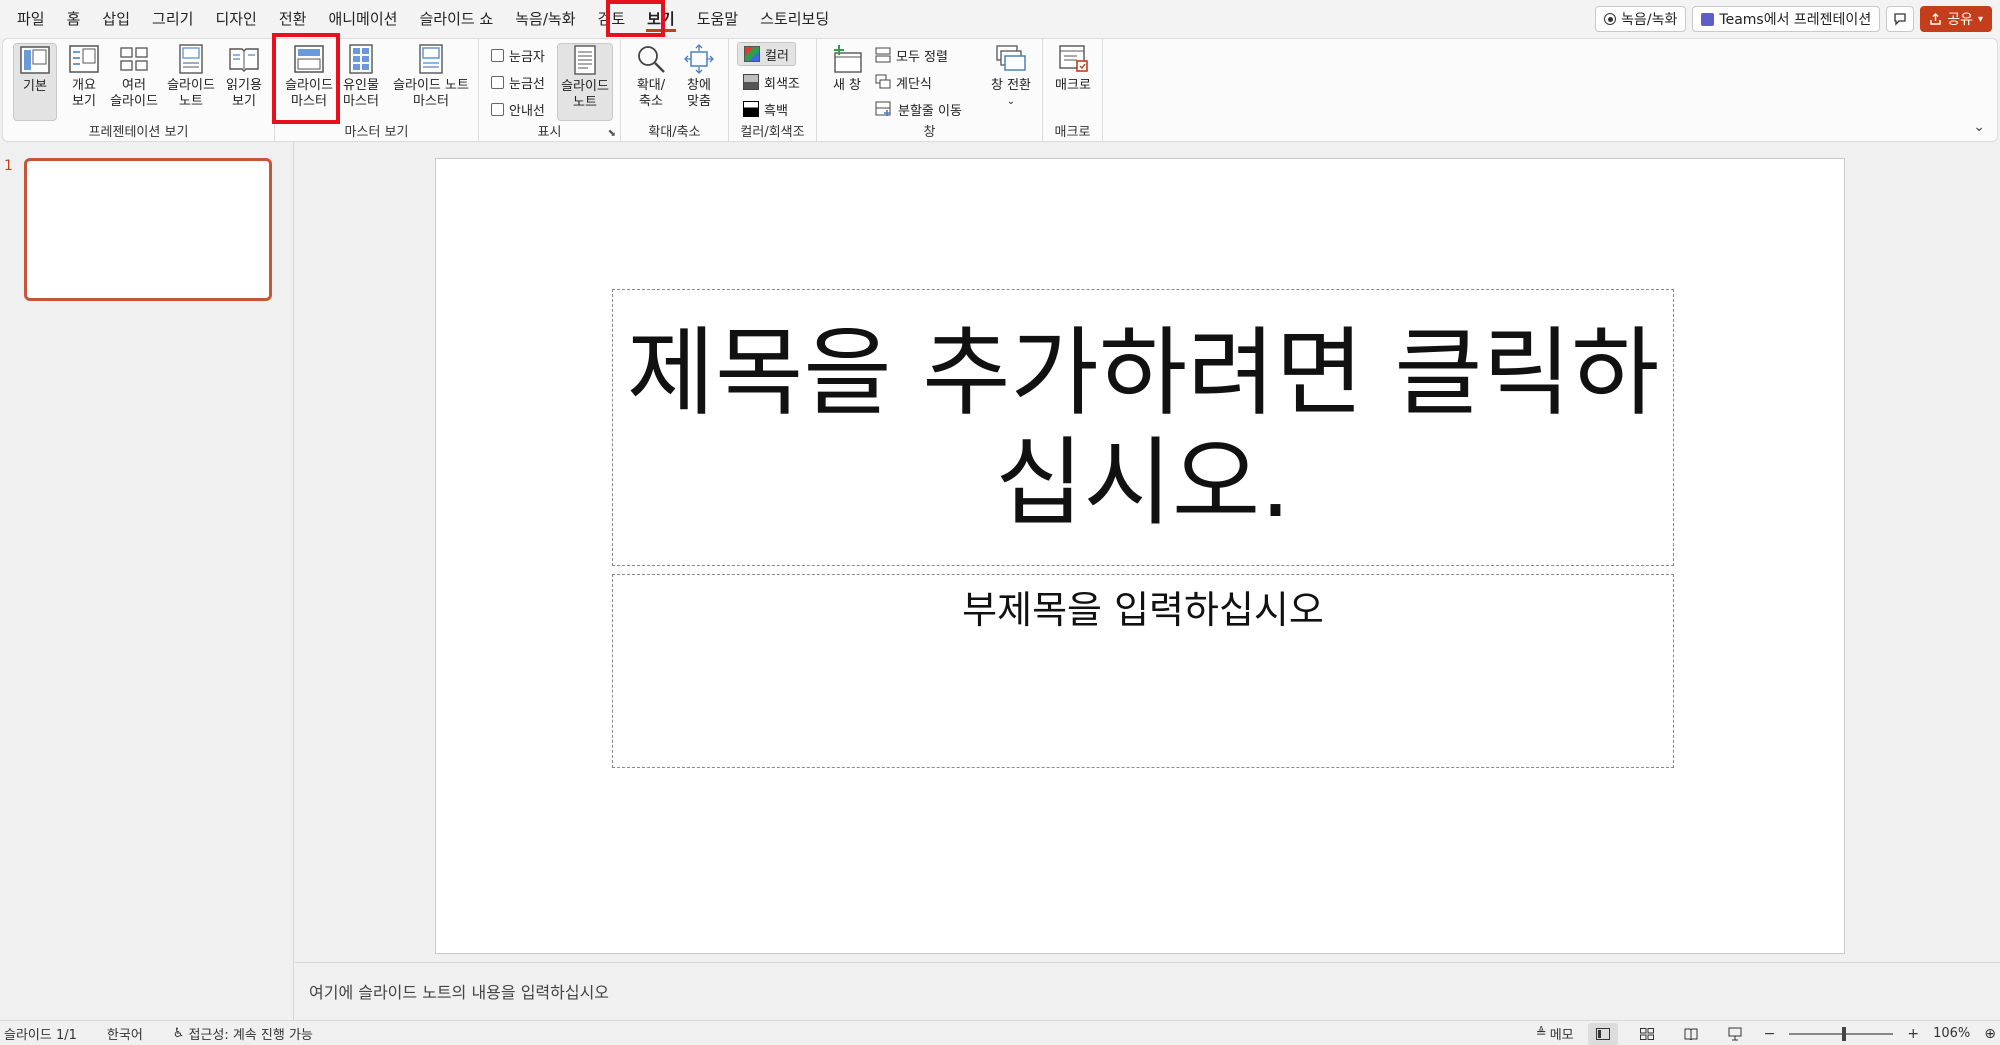 The width and height of the screenshot is (2000, 1045). I want to click on comments-button, so click(1900, 19).